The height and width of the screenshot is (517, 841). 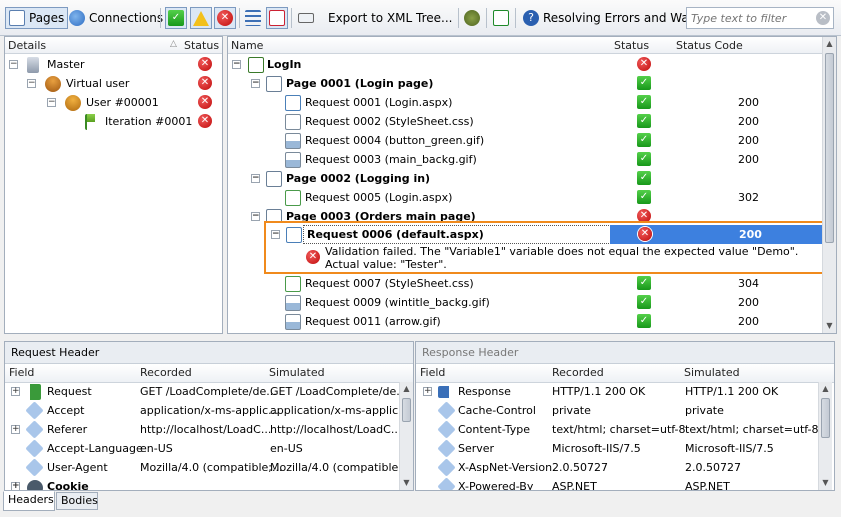 I want to click on request-field-row: Accept-Language en-US en-US, so click(x=202, y=448).